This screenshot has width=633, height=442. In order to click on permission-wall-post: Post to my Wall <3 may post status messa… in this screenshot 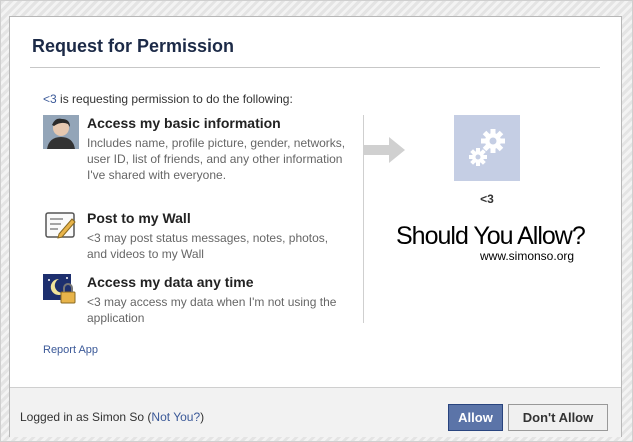, I will do `click(195, 241)`.